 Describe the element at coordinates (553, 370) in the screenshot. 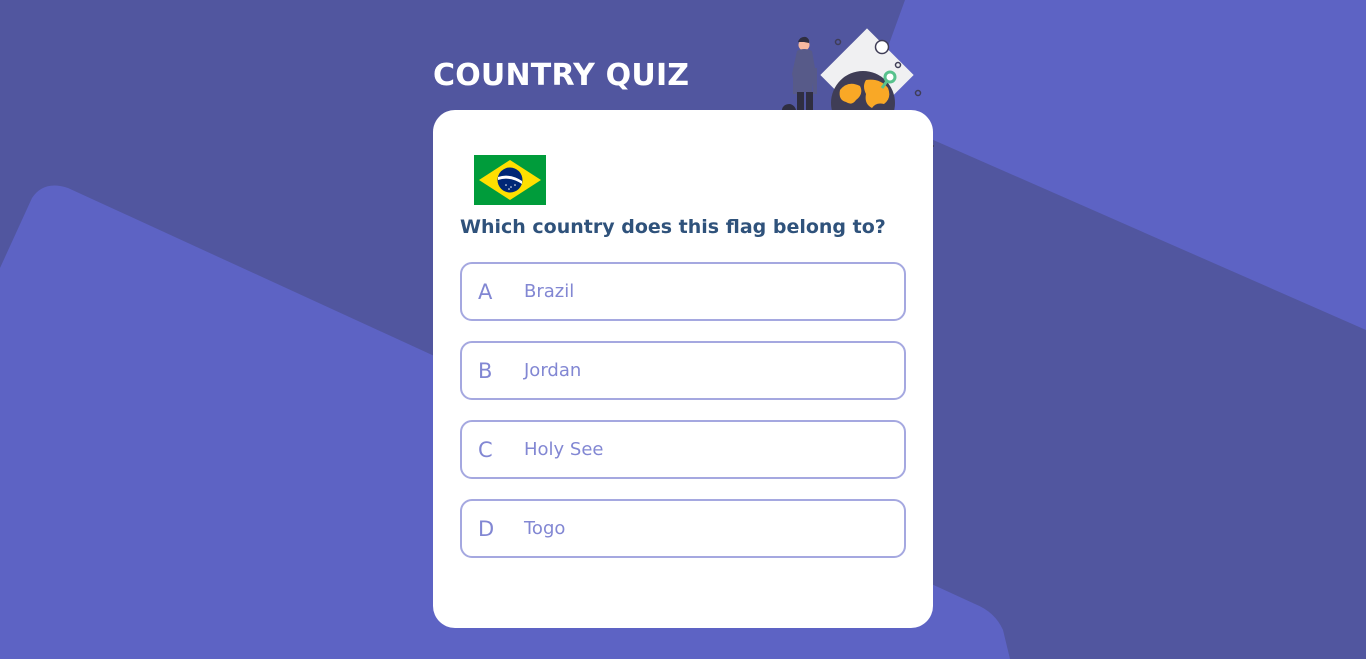

I see `answer-label: Jordan` at that location.